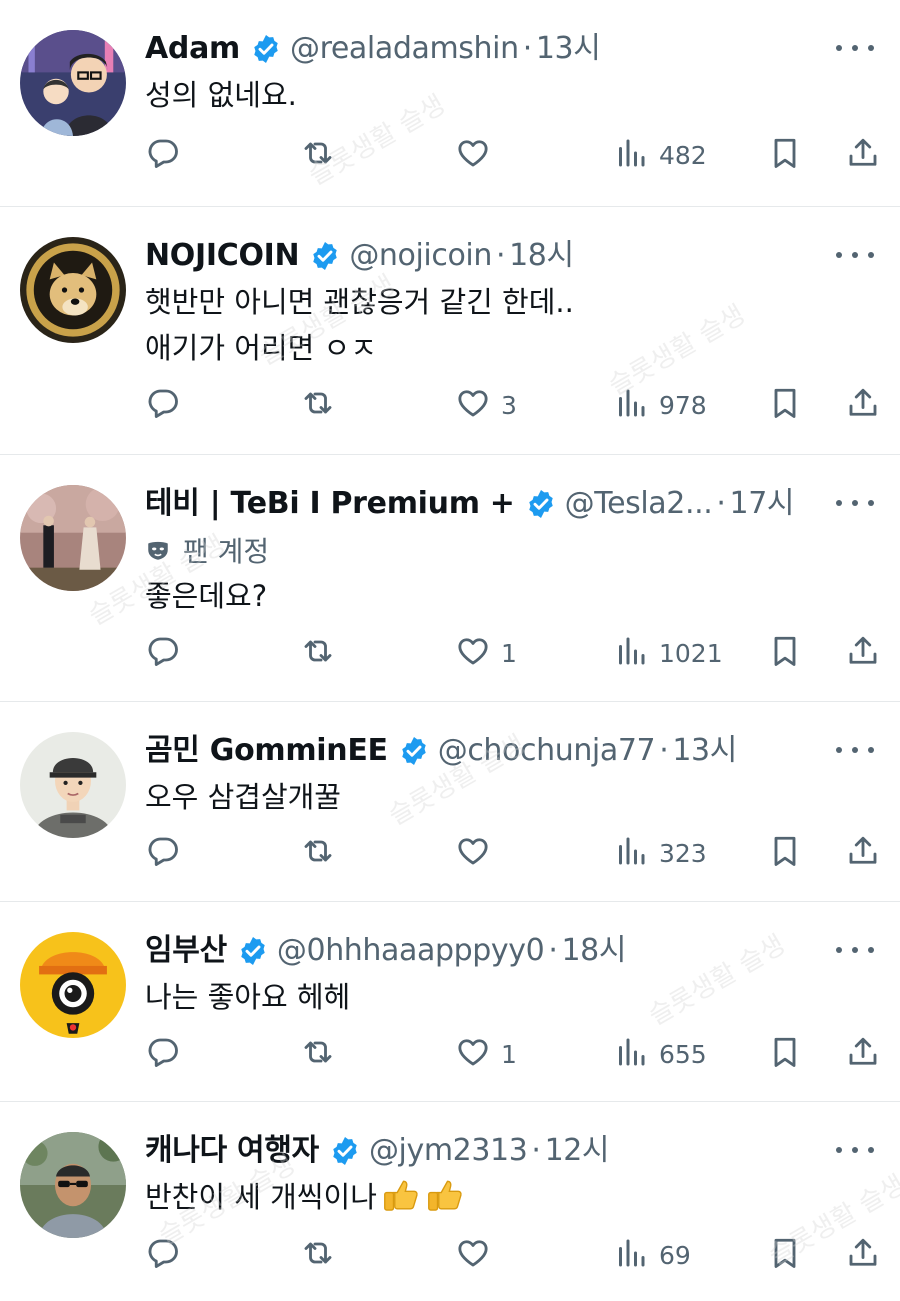  I want to click on action-bar: 3 978, so click(515, 405).